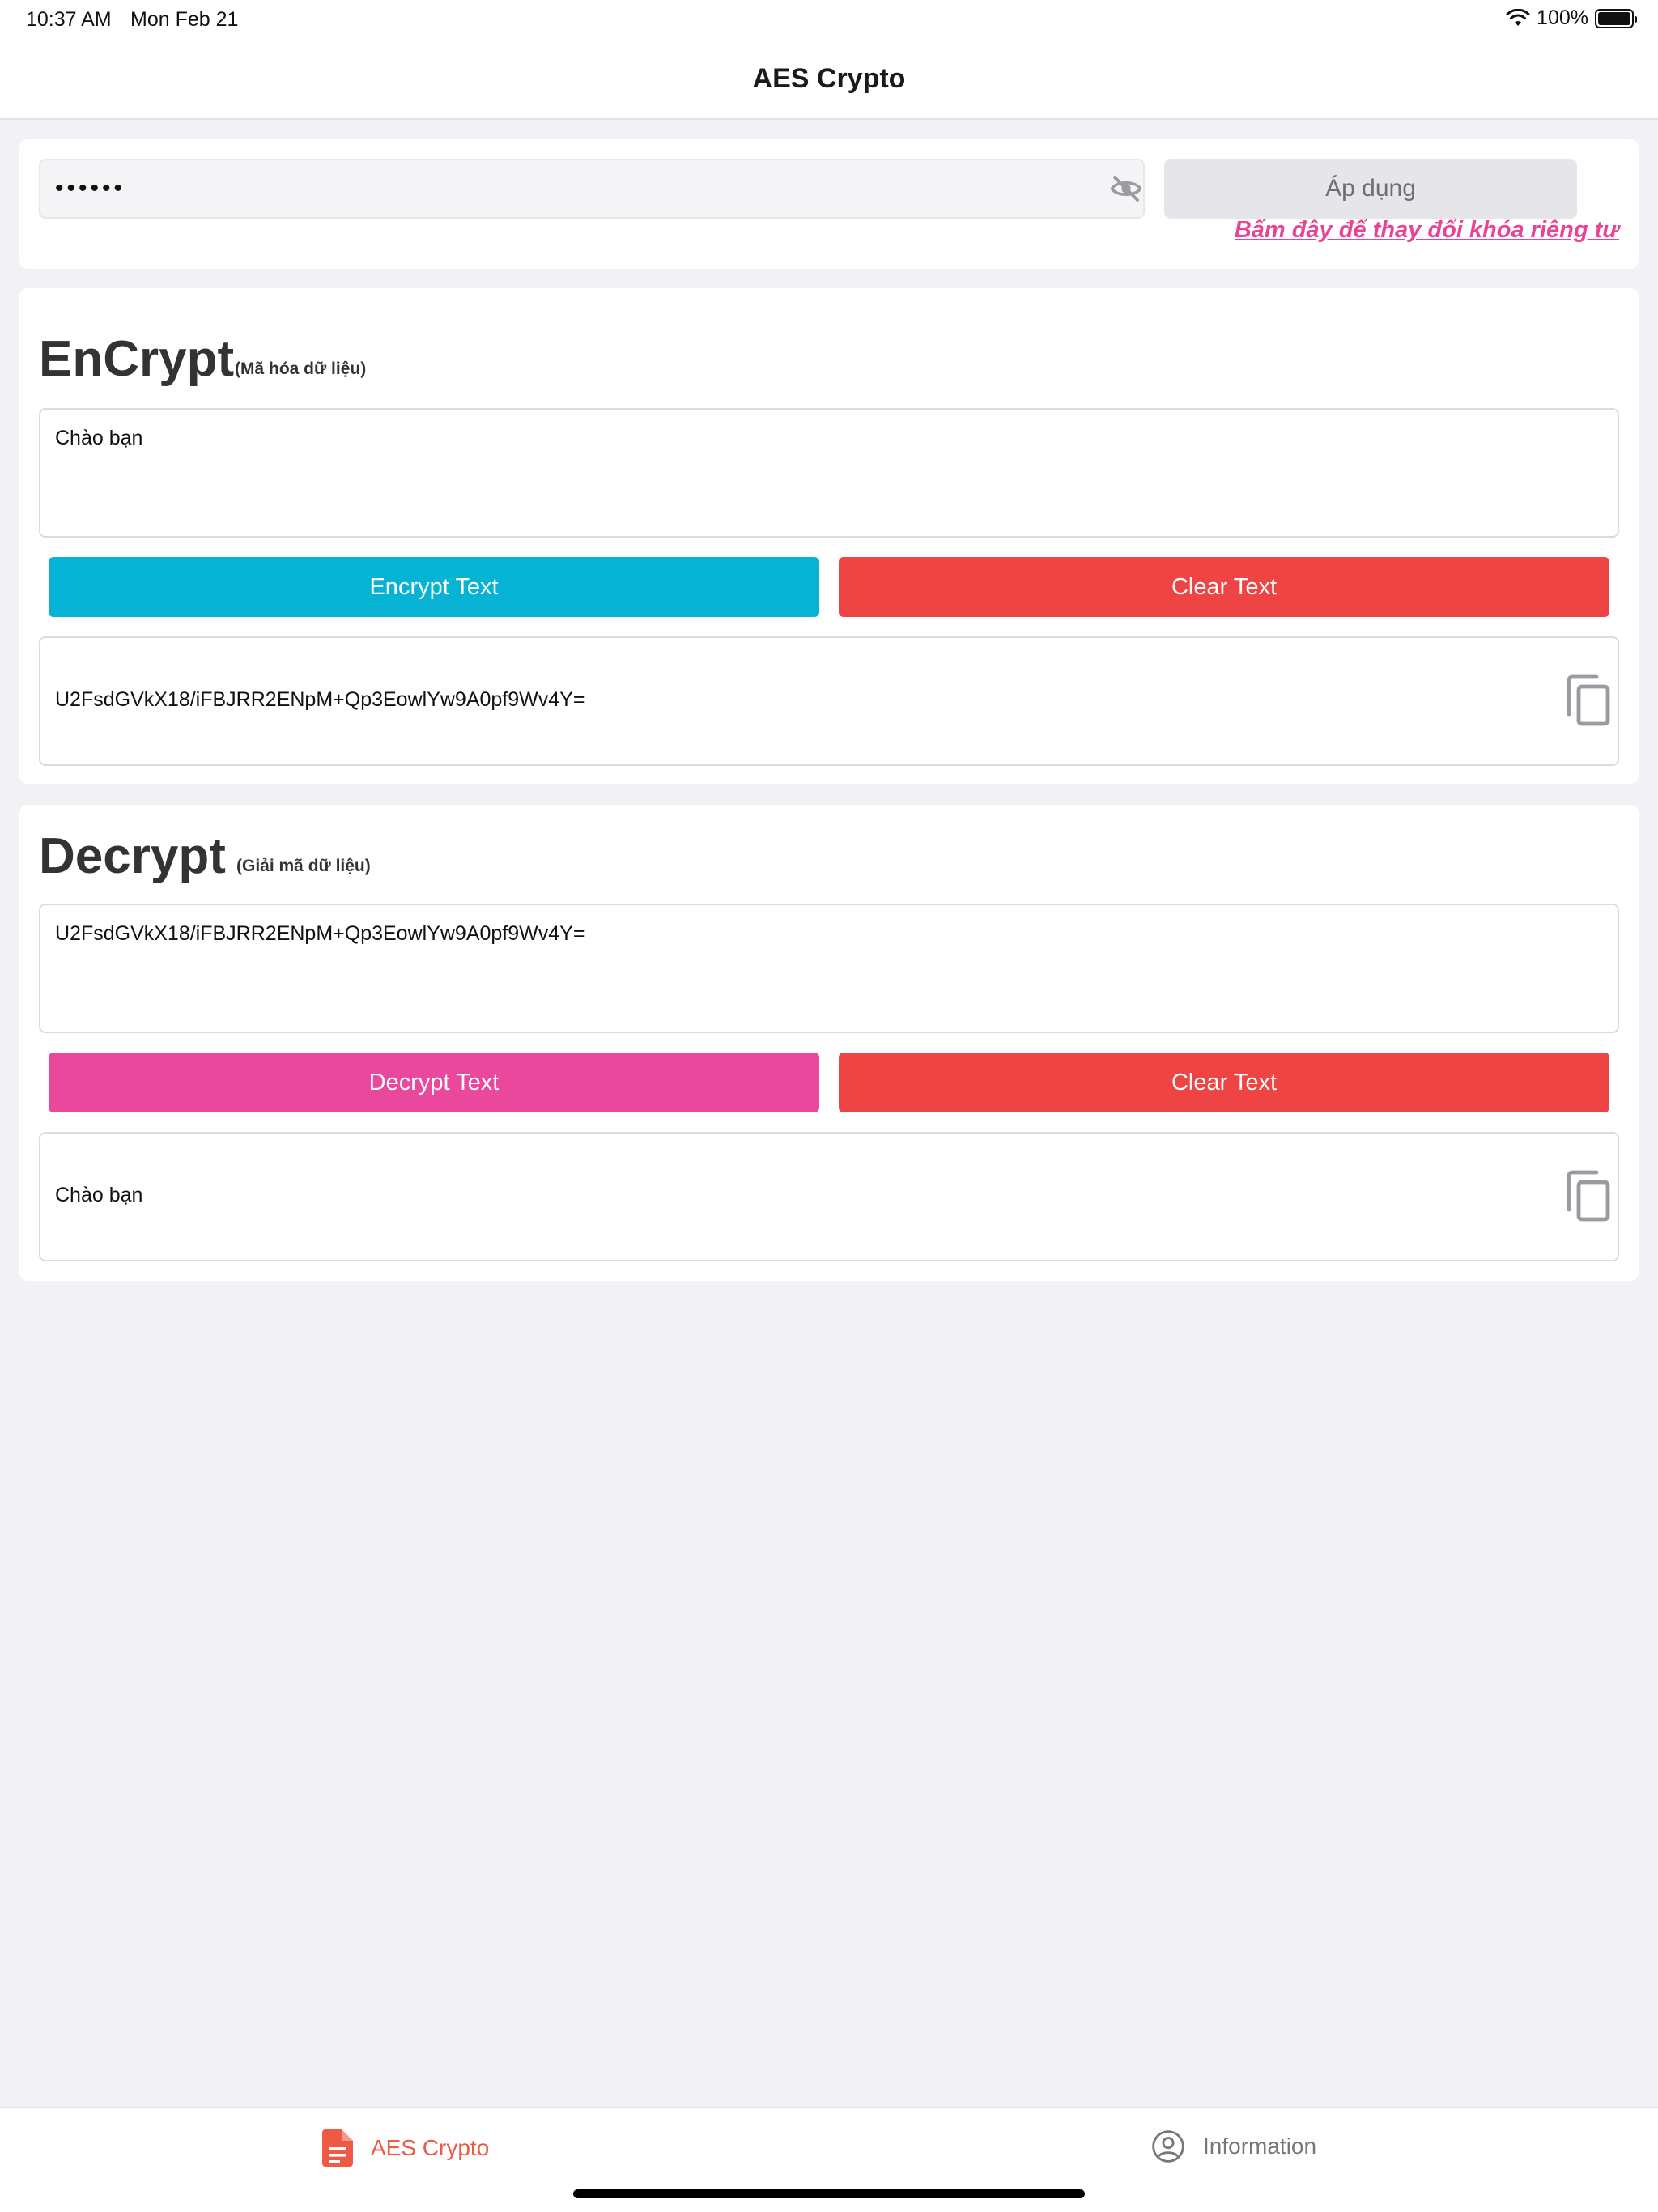 Image resolution: width=1658 pixels, height=2212 pixels. I want to click on change-key-link: Bấm đây để thay đổi khóa riêng tư, so click(1427, 231).